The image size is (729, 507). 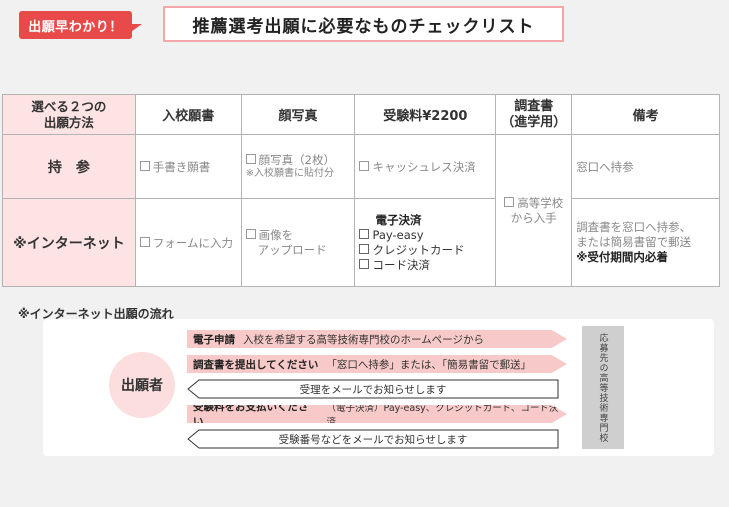 I want to click on report-source-cell: 高等学校 から入手, so click(x=534, y=210).